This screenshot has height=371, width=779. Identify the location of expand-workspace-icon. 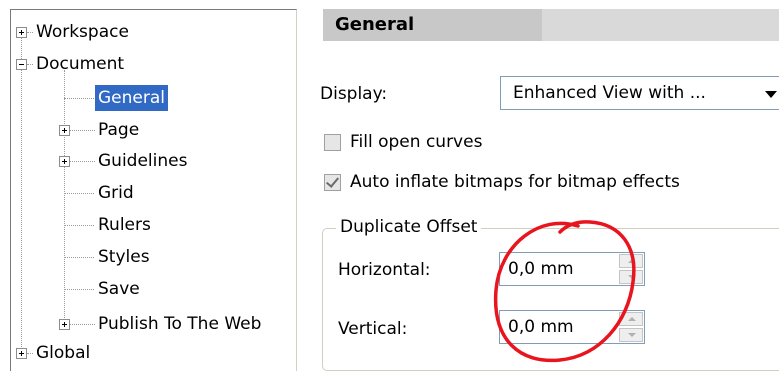
(21, 32).